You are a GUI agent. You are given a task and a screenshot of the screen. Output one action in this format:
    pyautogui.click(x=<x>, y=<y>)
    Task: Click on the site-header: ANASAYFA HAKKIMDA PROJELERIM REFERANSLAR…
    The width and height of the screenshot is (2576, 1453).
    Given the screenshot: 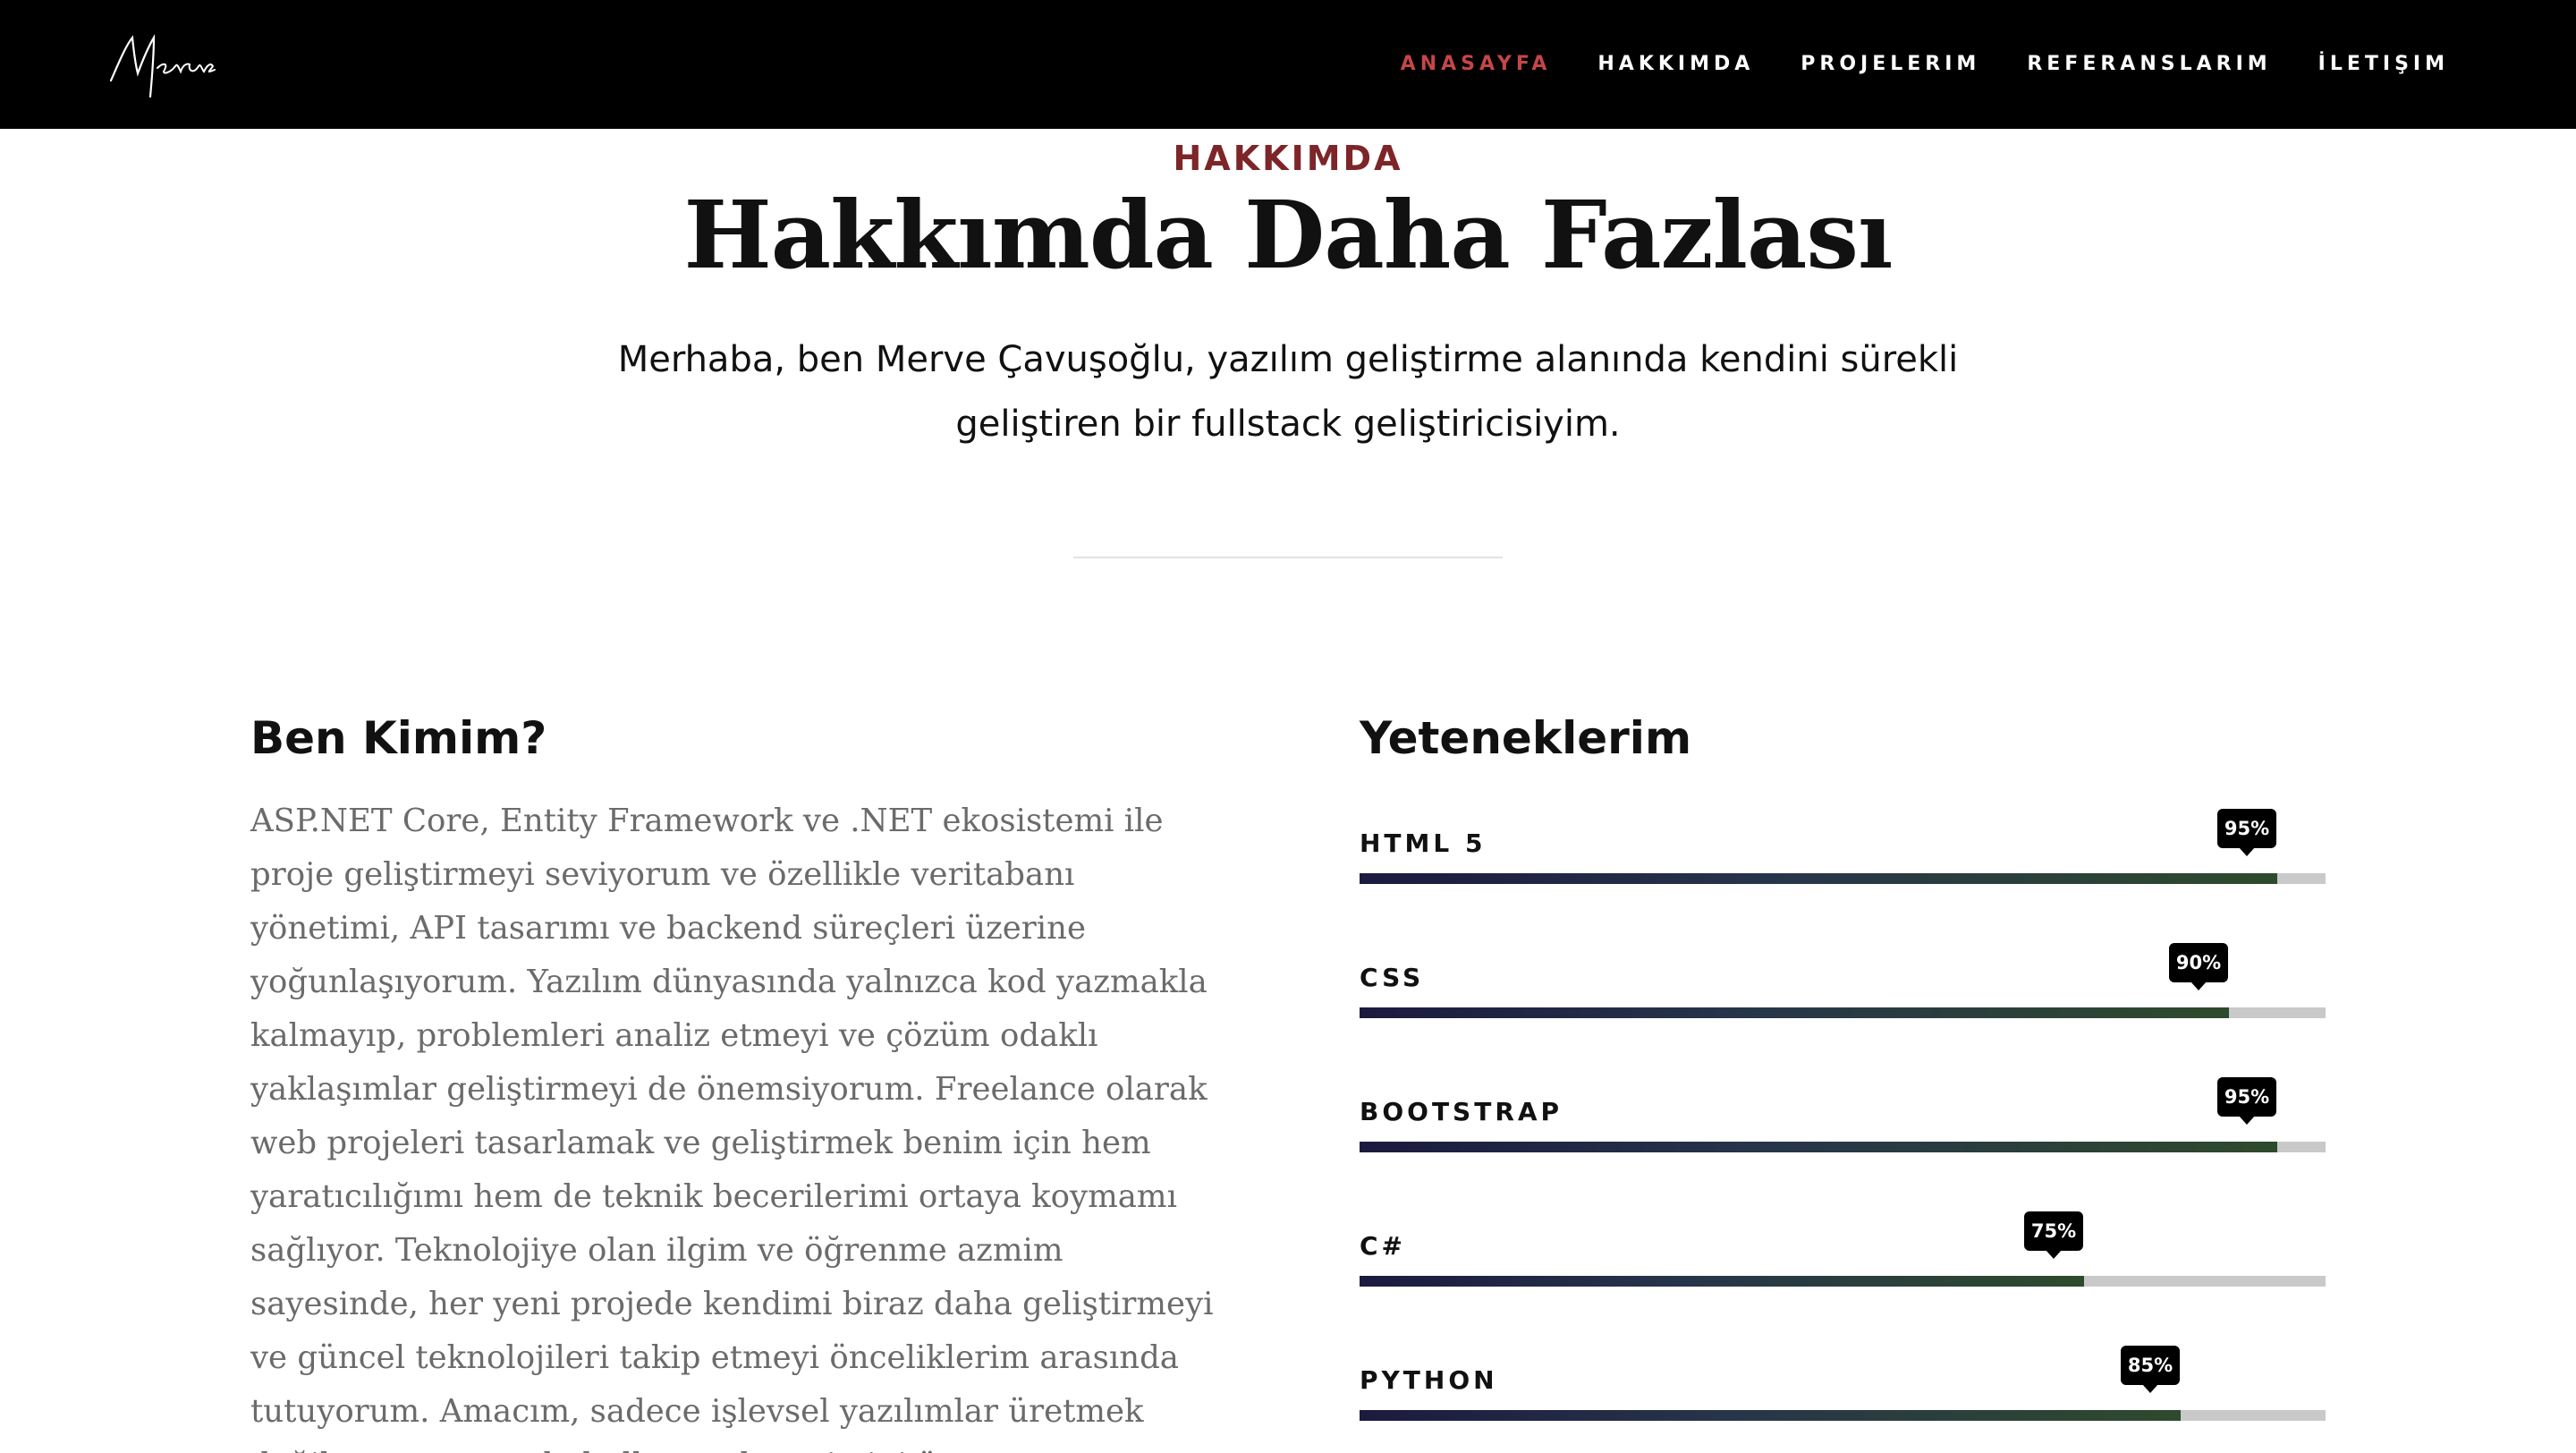 What is the action you would take?
    pyautogui.click(x=1288, y=64)
    